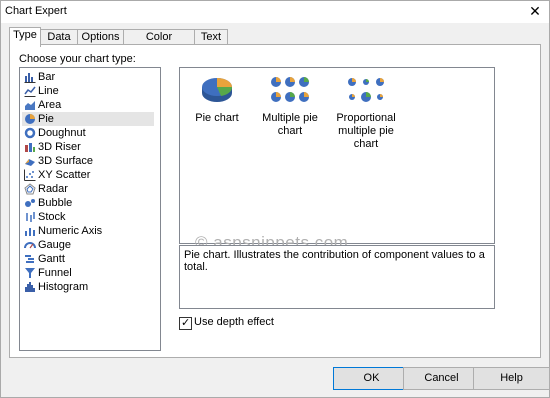  What do you see at coordinates (30, 119) in the screenshot?
I see `pie-chart-icon` at bounding box center [30, 119].